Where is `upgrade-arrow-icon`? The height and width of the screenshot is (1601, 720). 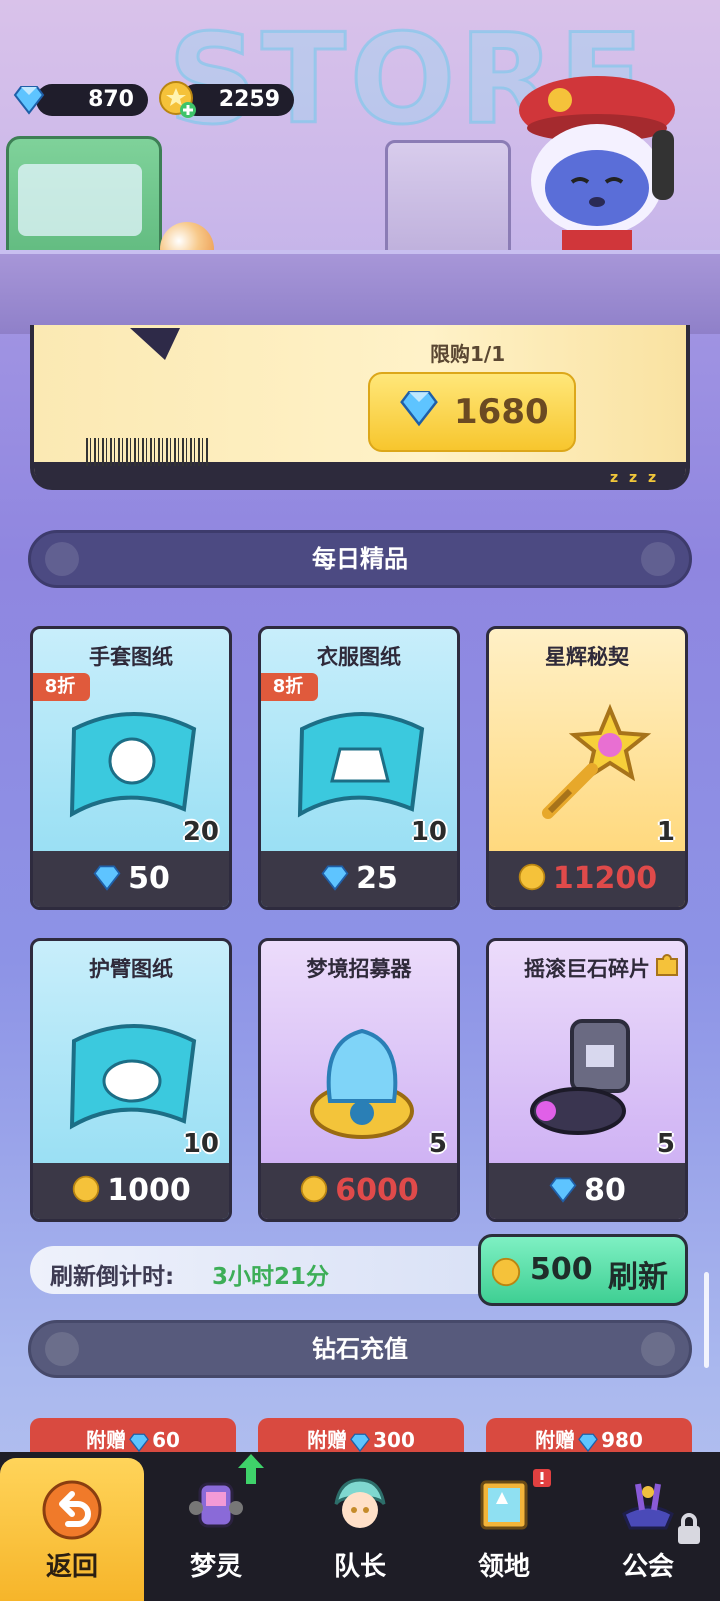
upgrade-arrow-icon is located at coordinates (251, 1469).